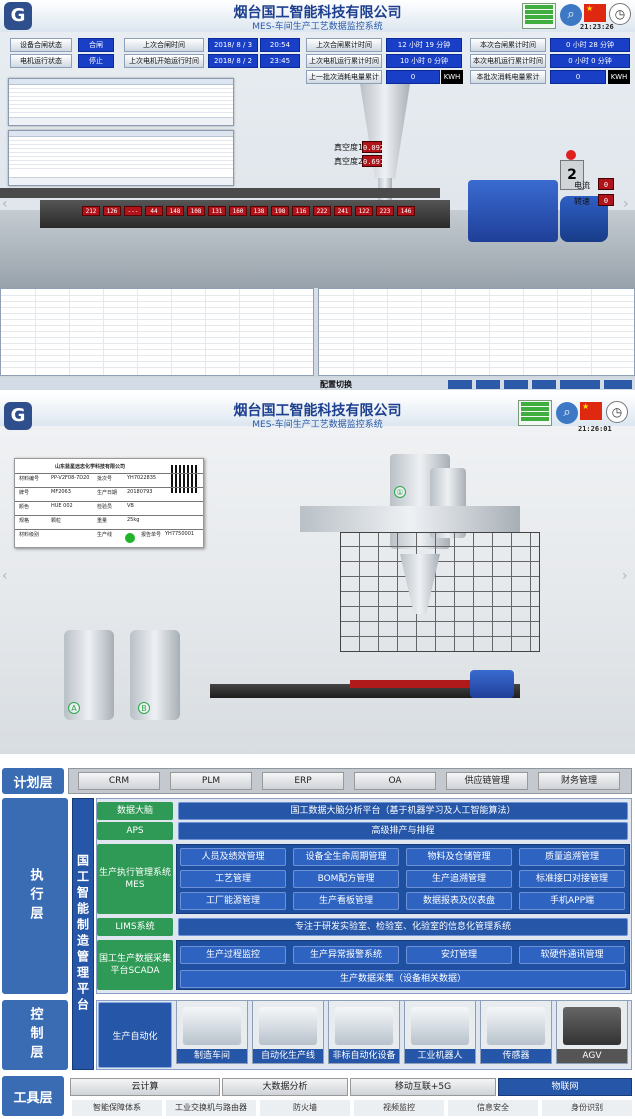 Image resolution: width=635 pixels, height=1119 pixels. What do you see at coordinates (508, 45) in the screenshot?
I see `cur-switch-total-label: 本次合闸累计时间` at bounding box center [508, 45].